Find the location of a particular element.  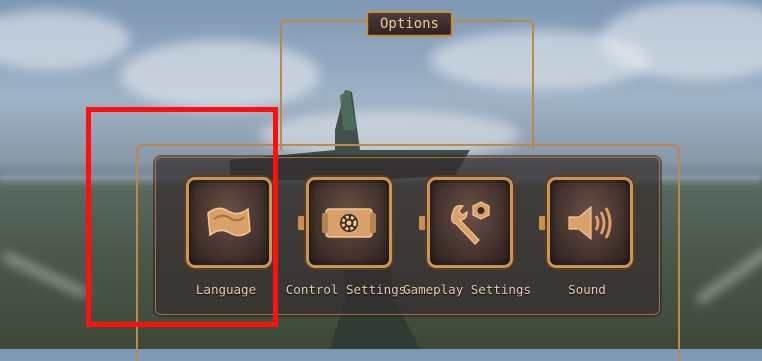

control-settings-button is located at coordinates (349, 222).